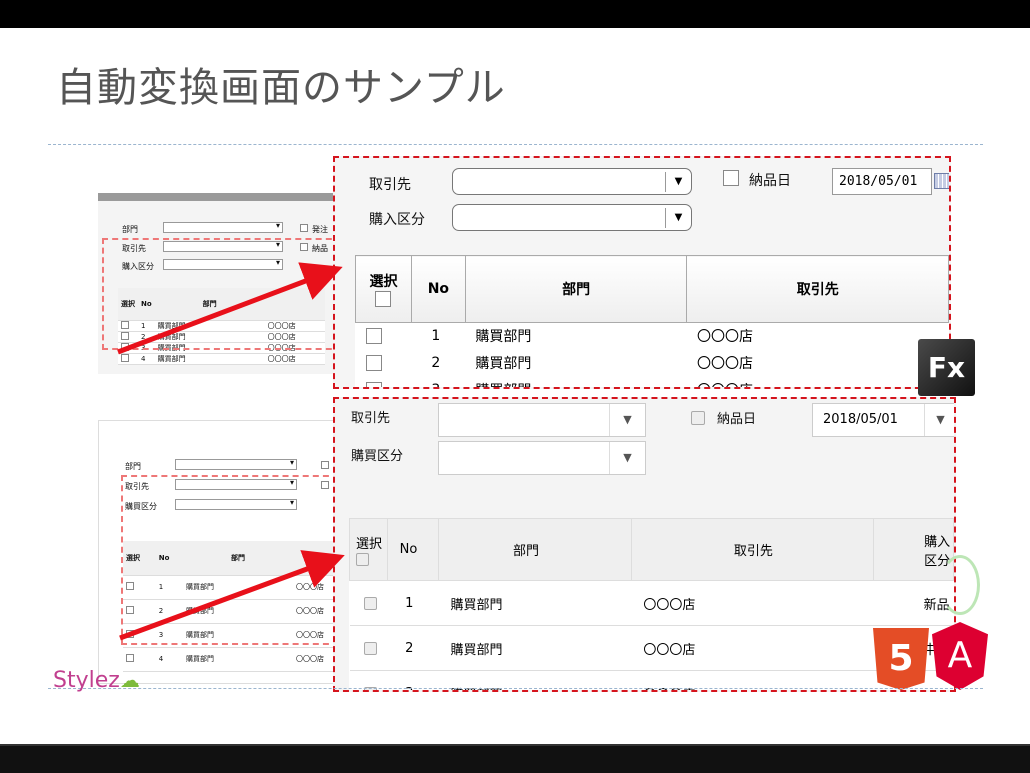 Image resolution: width=1030 pixels, height=773 pixels. Describe the element at coordinates (515, 758) in the screenshot. I see `bottom-bar` at that location.